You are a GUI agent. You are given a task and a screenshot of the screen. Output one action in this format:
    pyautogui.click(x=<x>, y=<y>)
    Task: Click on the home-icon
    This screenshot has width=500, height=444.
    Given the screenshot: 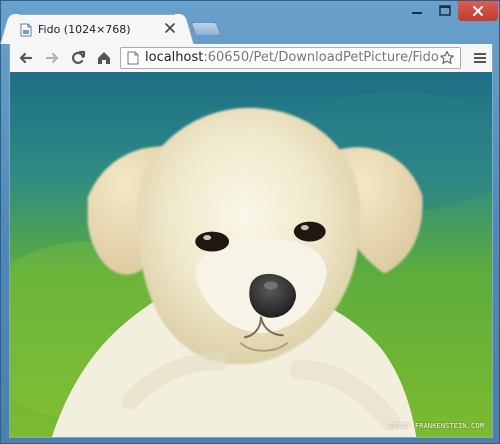 What is the action you would take?
    pyautogui.click(x=104, y=58)
    